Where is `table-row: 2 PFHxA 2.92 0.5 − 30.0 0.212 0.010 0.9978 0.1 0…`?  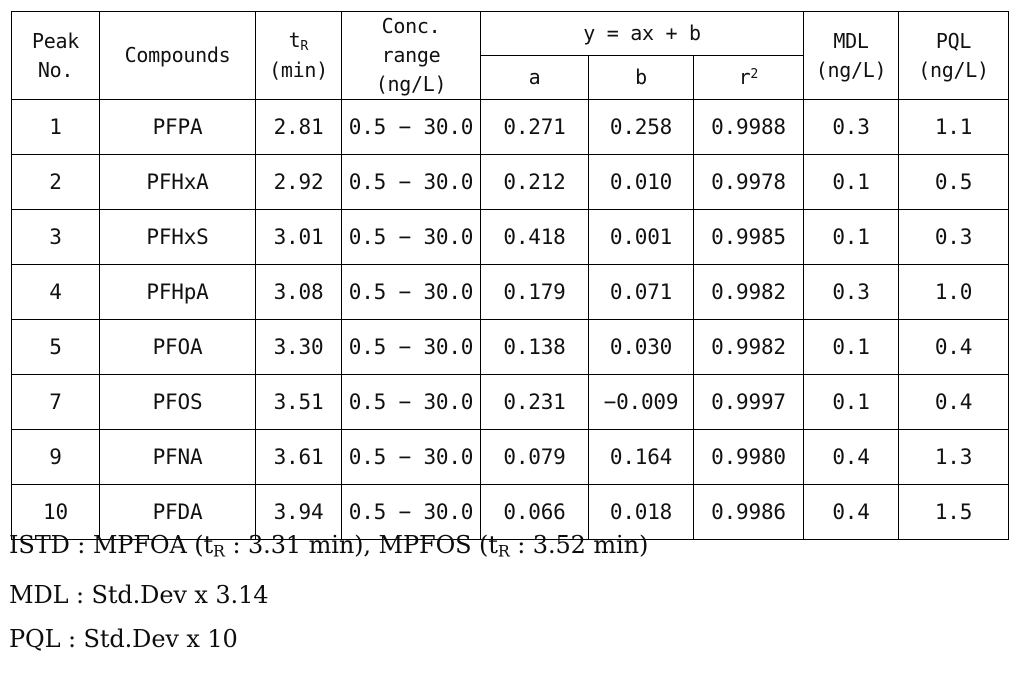
table-row: 2 PFHxA 2.92 0.5 − 30.0 0.212 0.010 0.9978 0.1 0… is located at coordinates (510, 182).